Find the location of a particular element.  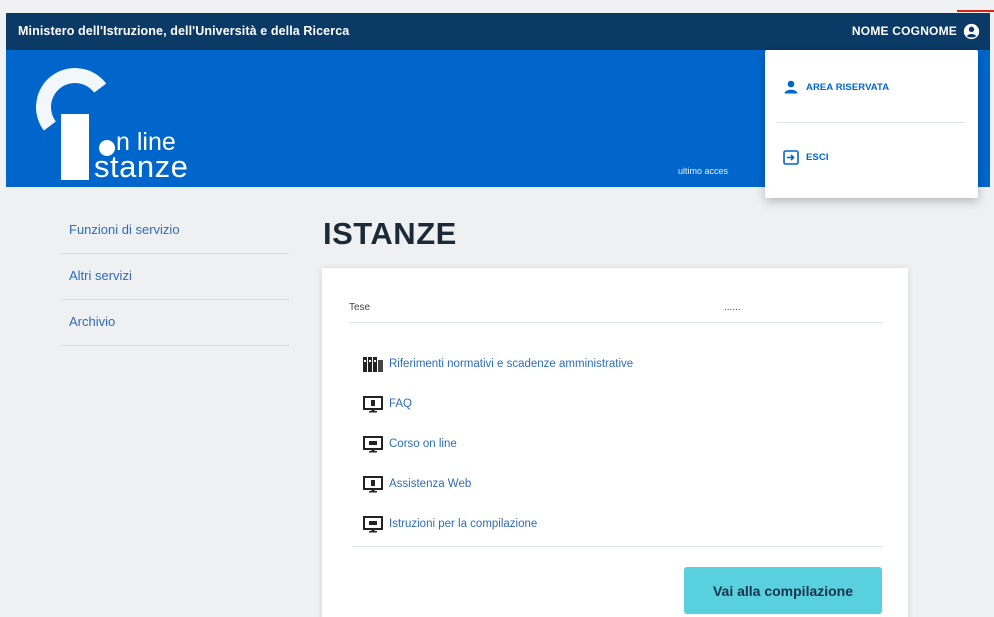

link-istruzioni-compilazione: Istruzioni per la compilazione is located at coordinates (497, 524).